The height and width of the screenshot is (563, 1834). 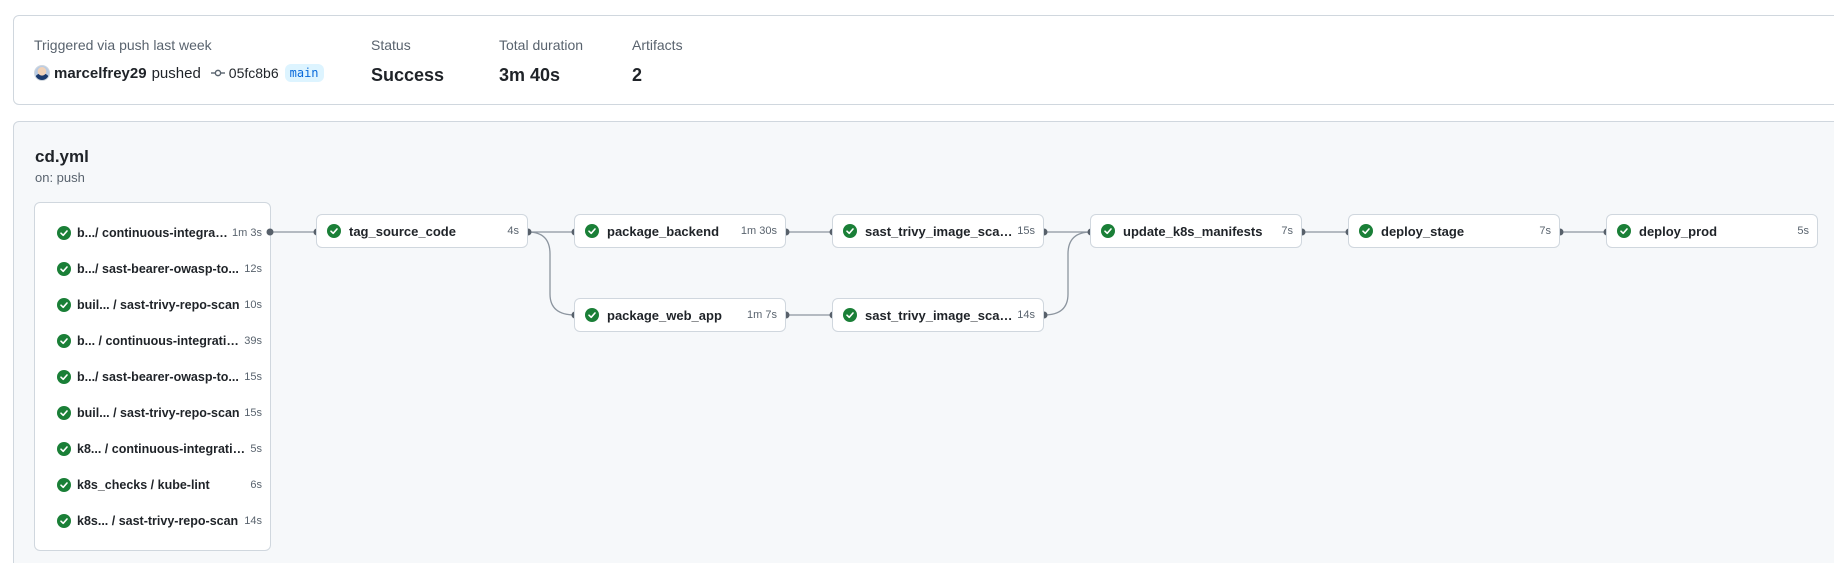 I want to click on user-avatar, so click(x=42, y=73).